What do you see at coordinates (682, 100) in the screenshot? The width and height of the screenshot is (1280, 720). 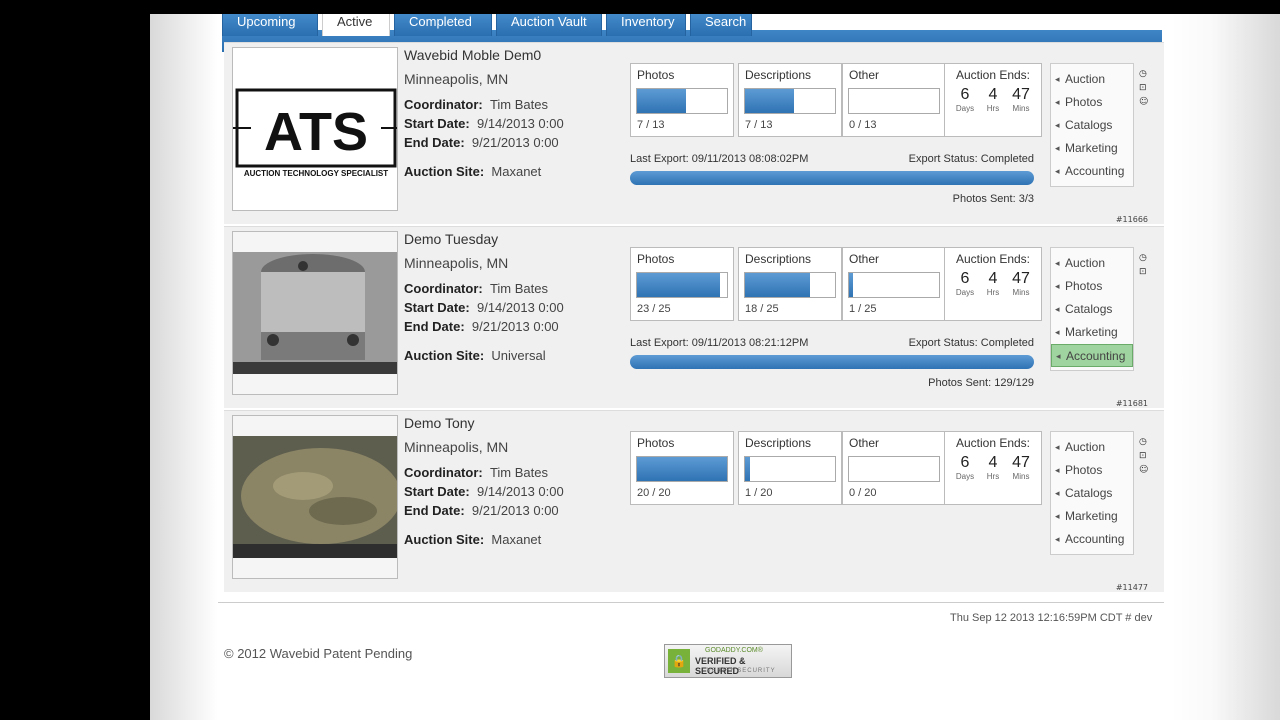 I see `photos-progress: Photos 7 / 13` at bounding box center [682, 100].